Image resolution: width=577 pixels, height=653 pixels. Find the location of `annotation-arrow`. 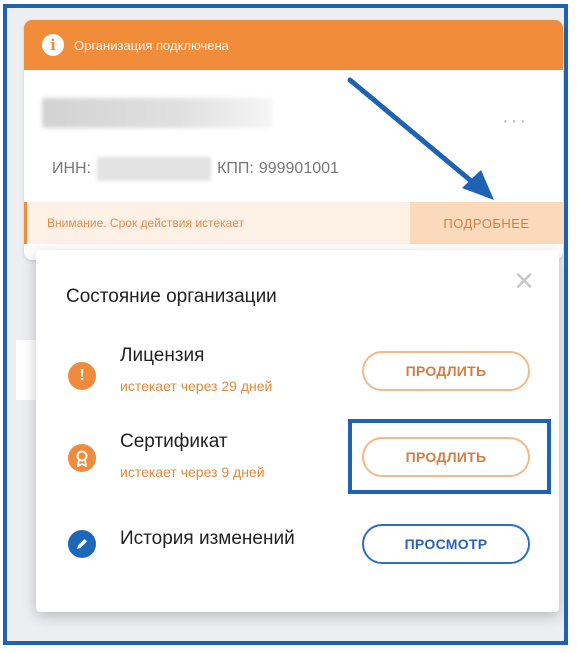

annotation-arrow is located at coordinates (420, 138).